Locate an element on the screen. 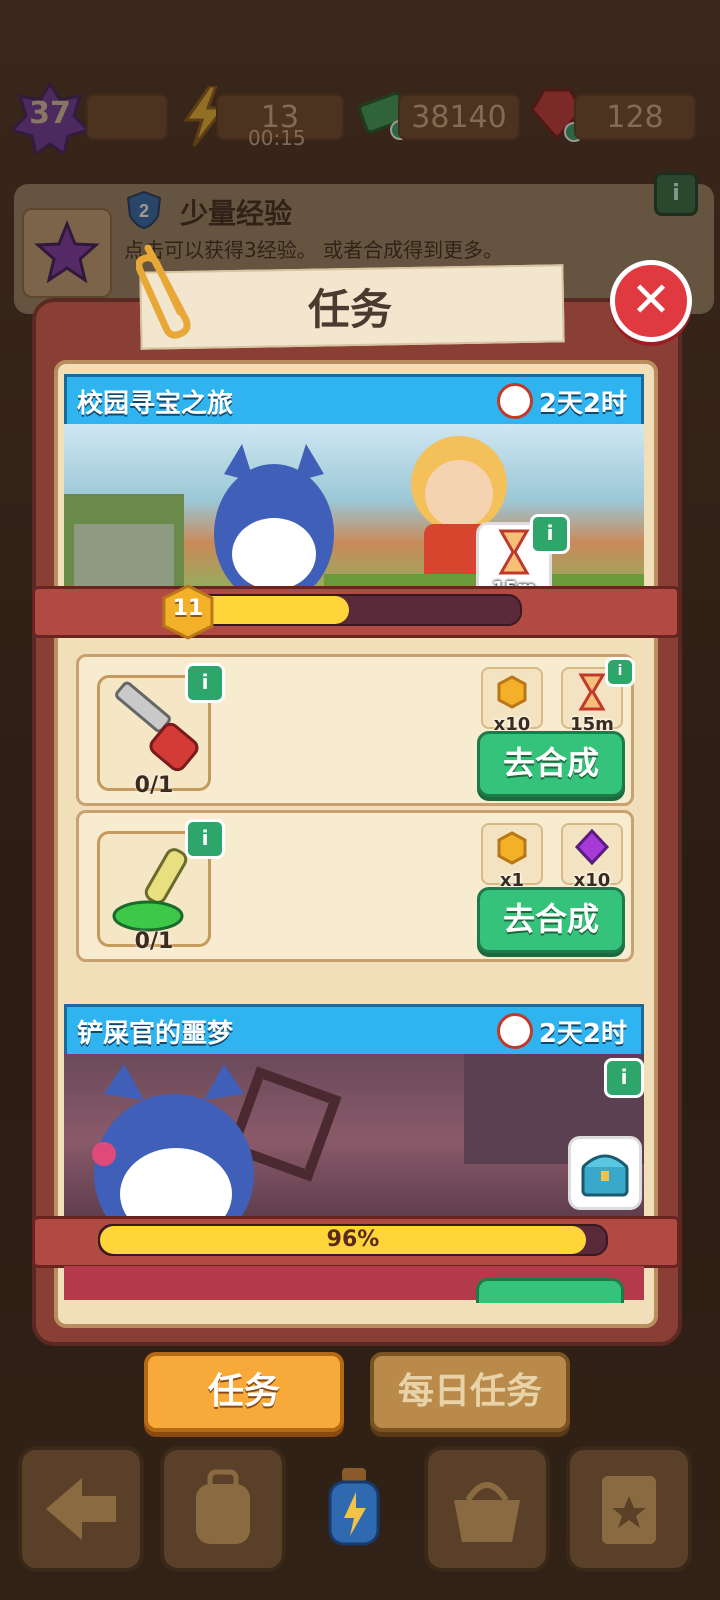  backpack-button is located at coordinates (223, 1509).